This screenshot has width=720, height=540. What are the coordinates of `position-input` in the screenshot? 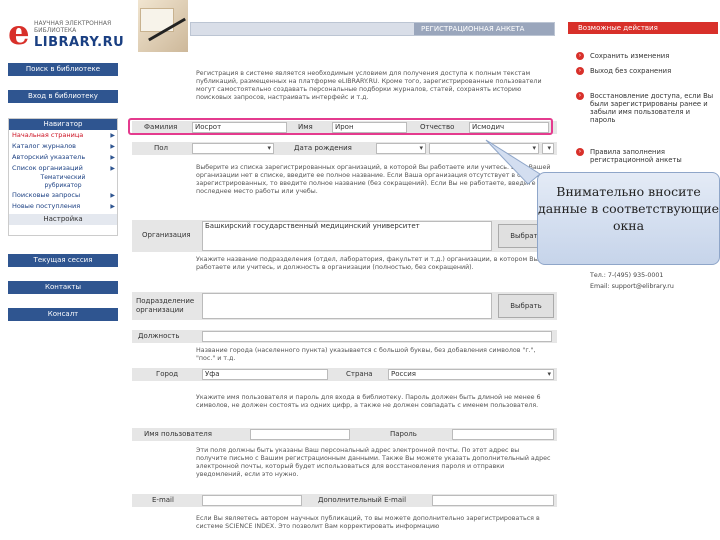 It's located at (377, 336).